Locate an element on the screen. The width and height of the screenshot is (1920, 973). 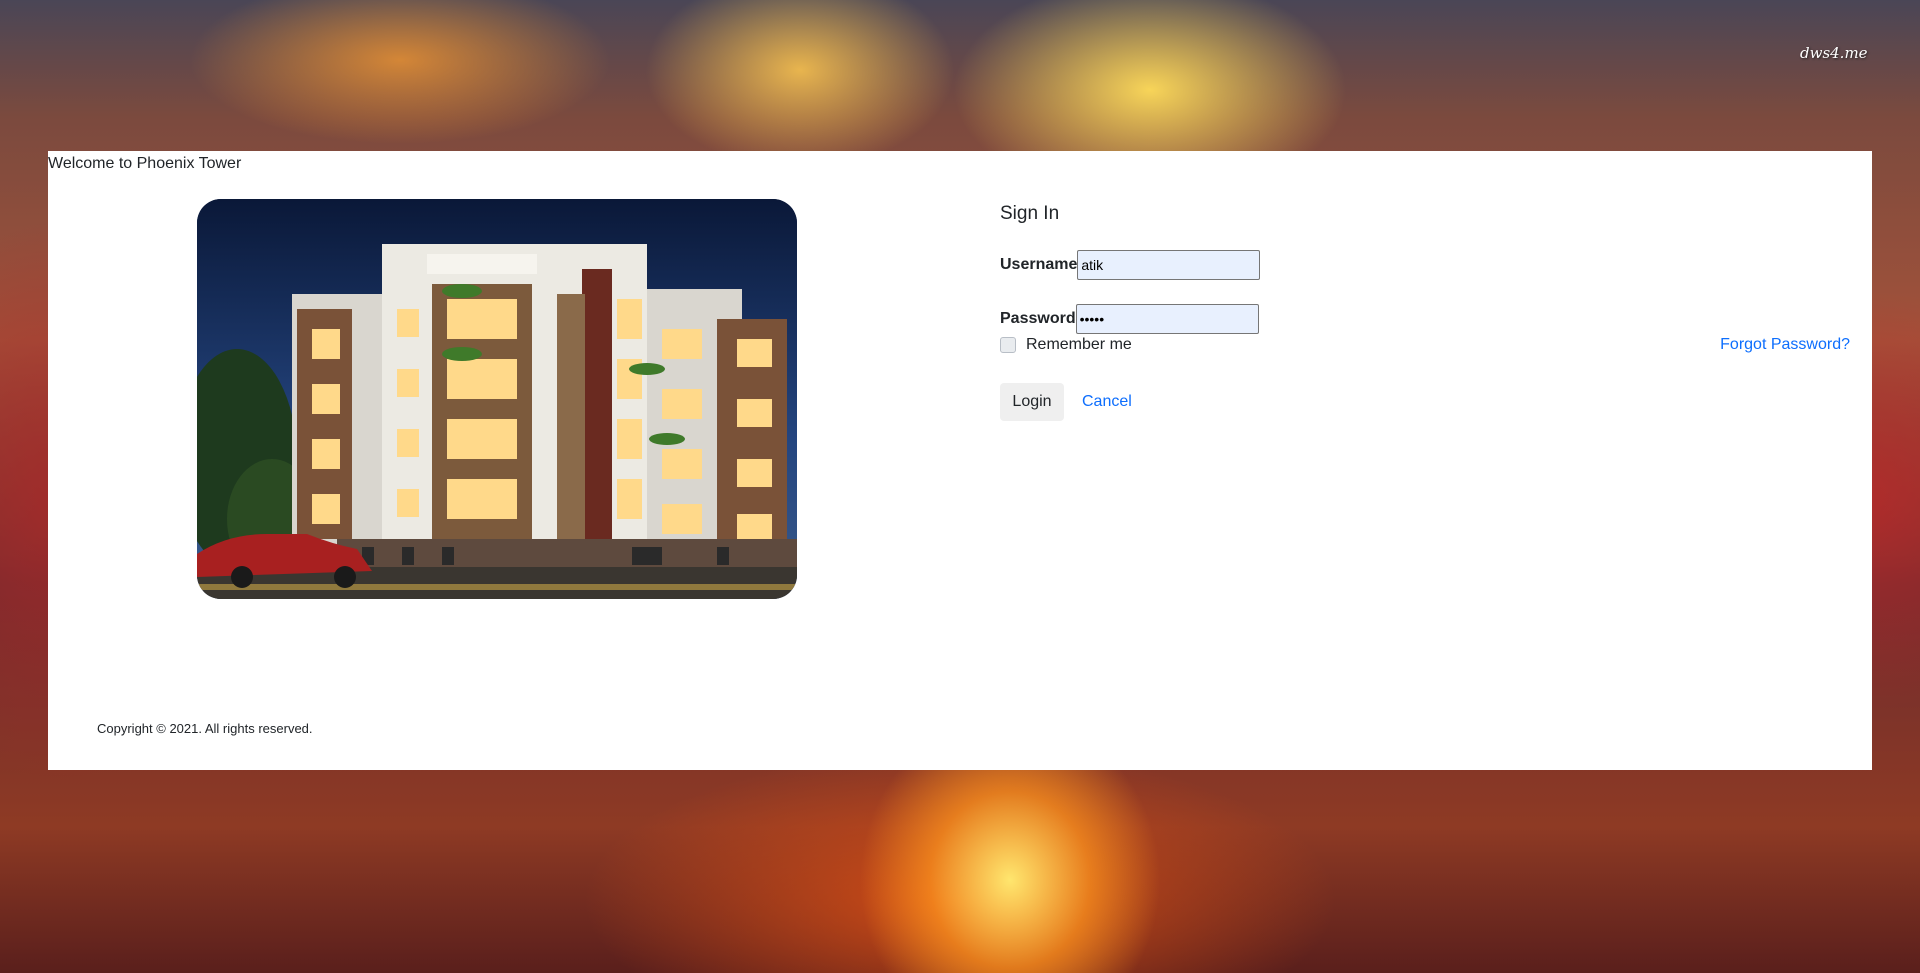
forgot-password-link: Forgot Password? is located at coordinates (1785, 345).